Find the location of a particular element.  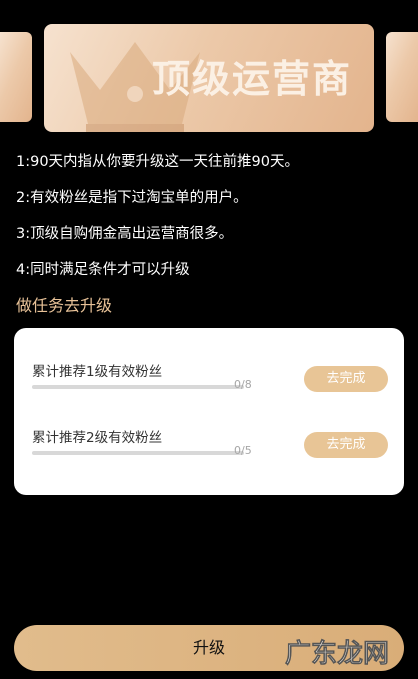

rule-item: 3:顶级自购佣金高出运营商很多。 is located at coordinates (125, 234).